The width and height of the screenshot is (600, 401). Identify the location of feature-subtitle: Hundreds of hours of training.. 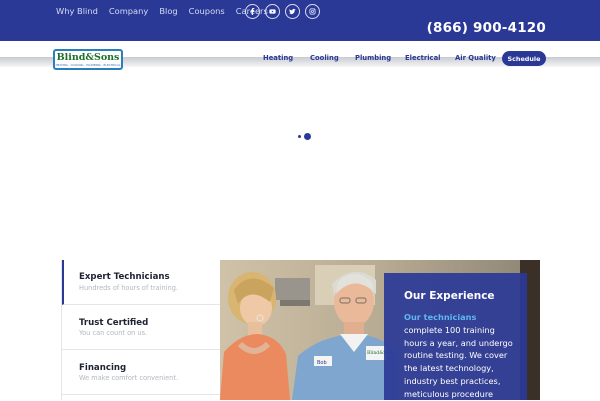
(129, 288).